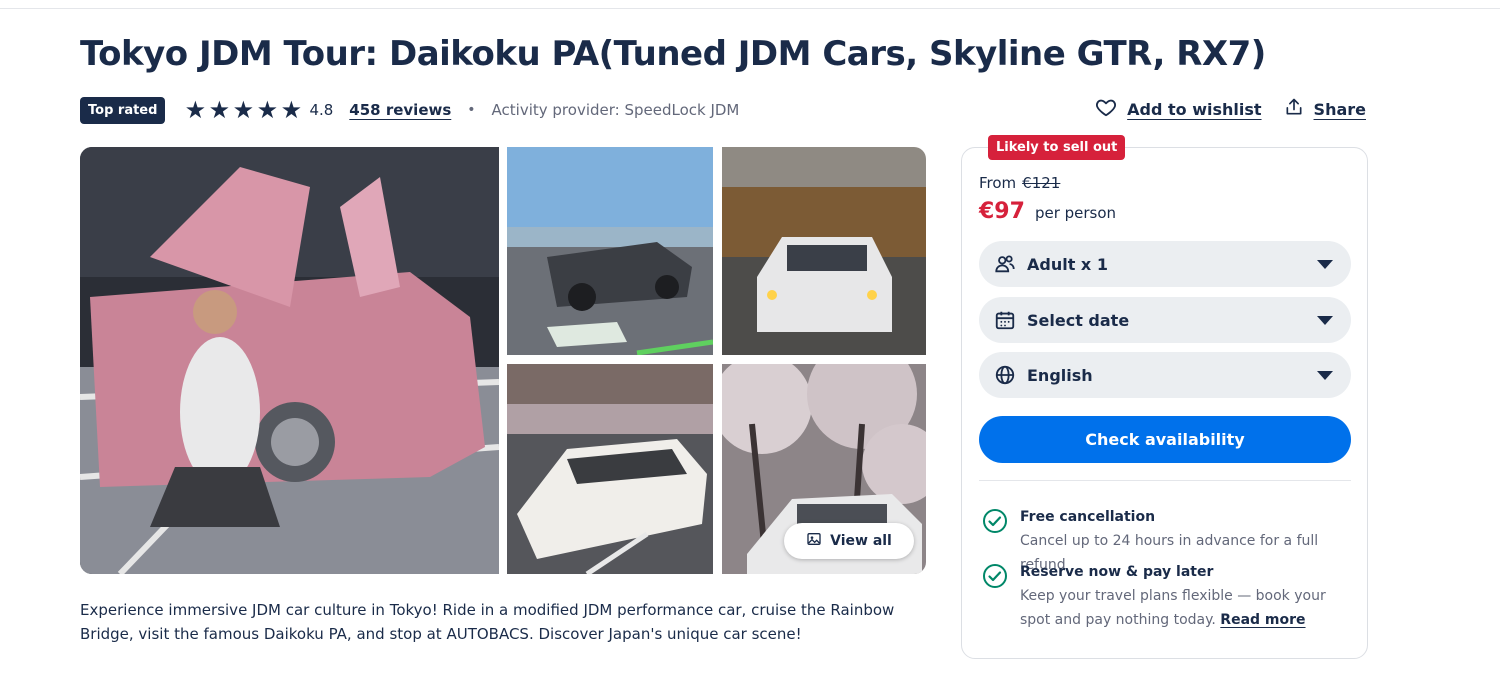  I want to click on current-price: €97 per person, so click(1047, 211).